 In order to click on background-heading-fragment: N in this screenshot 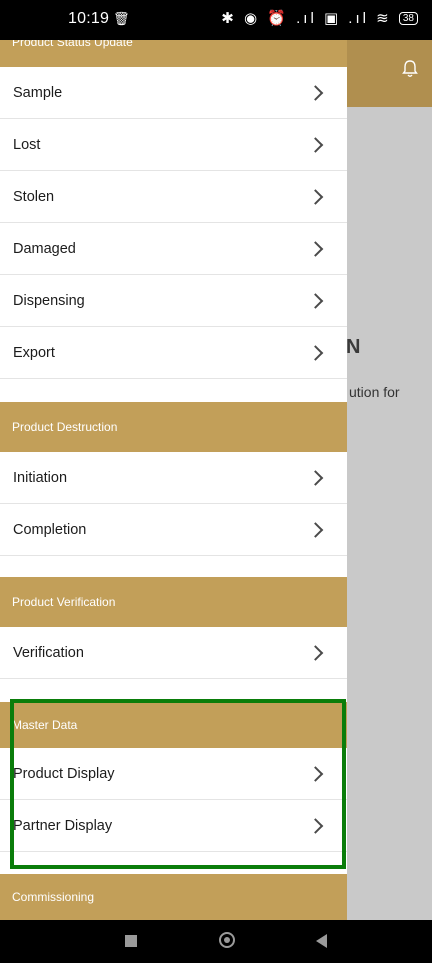, I will do `click(353, 347)`.